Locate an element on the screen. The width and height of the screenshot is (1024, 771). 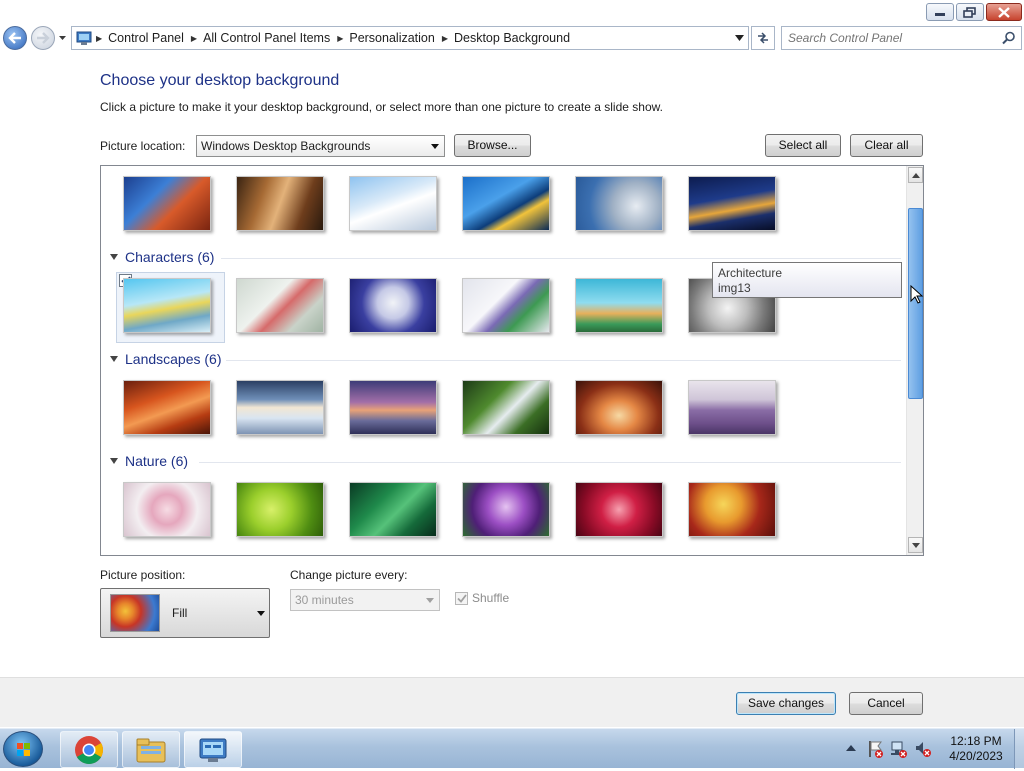
picture-location-value: Windows Desktop Backgrounds is located at coordinates (286, 146).